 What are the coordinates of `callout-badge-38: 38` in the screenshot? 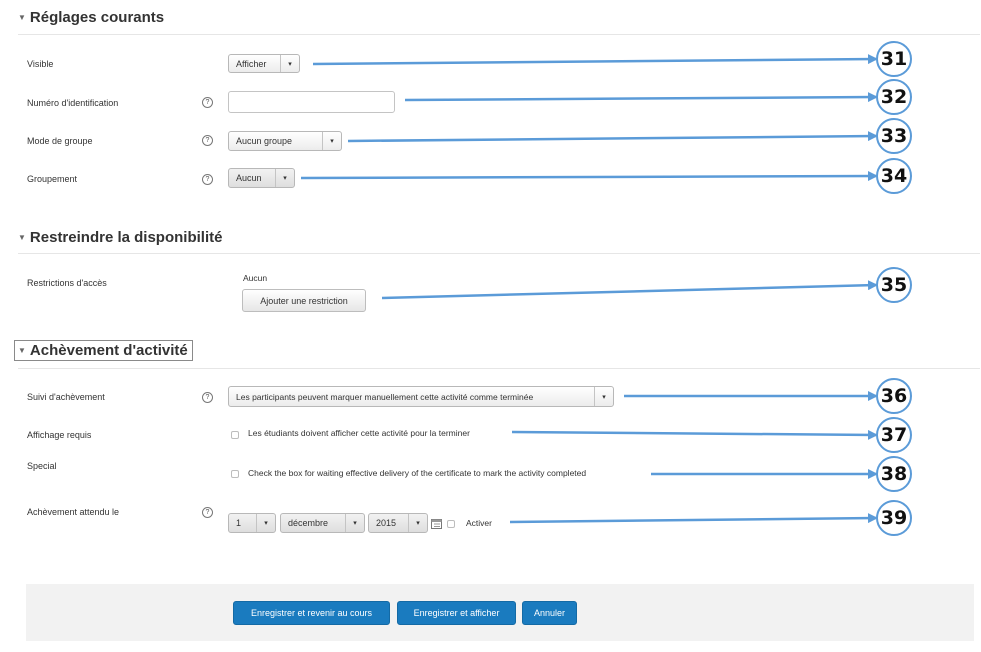 It's located at (894, 474).